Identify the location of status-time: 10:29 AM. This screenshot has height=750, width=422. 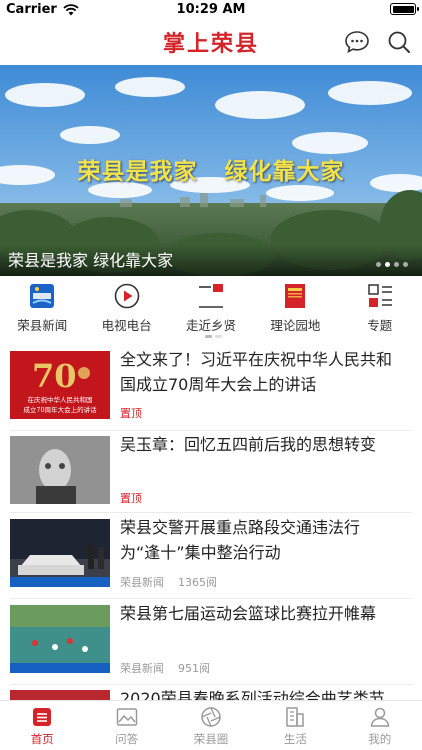
(211, 9).